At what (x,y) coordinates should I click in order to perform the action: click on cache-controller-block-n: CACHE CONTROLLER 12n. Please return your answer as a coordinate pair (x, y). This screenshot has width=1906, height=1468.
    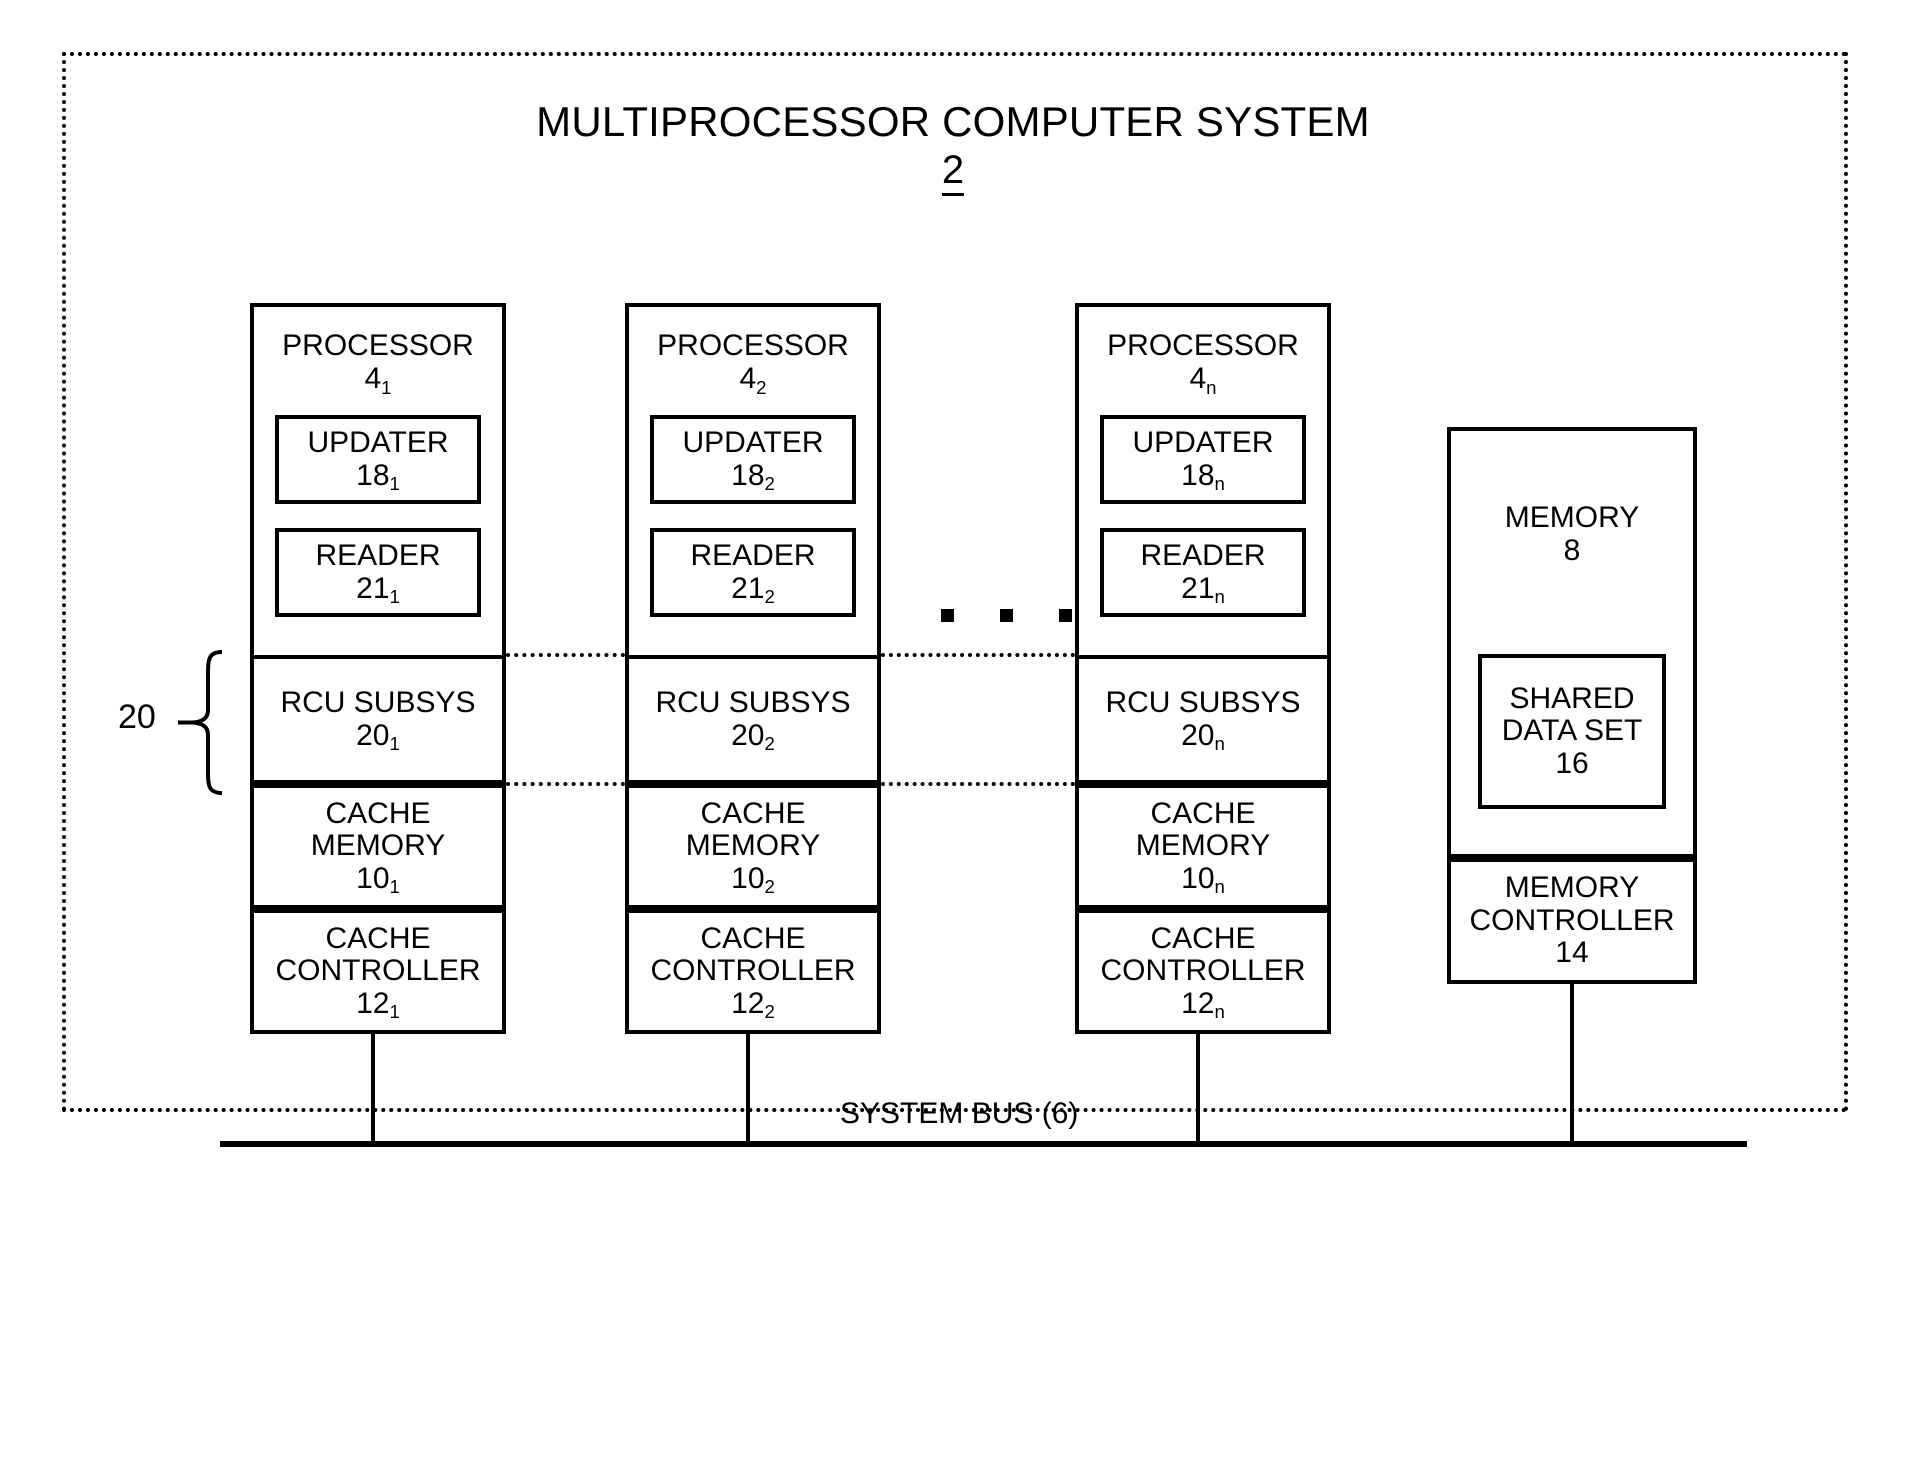
    Looking at the image, I should click on (1203, 971).